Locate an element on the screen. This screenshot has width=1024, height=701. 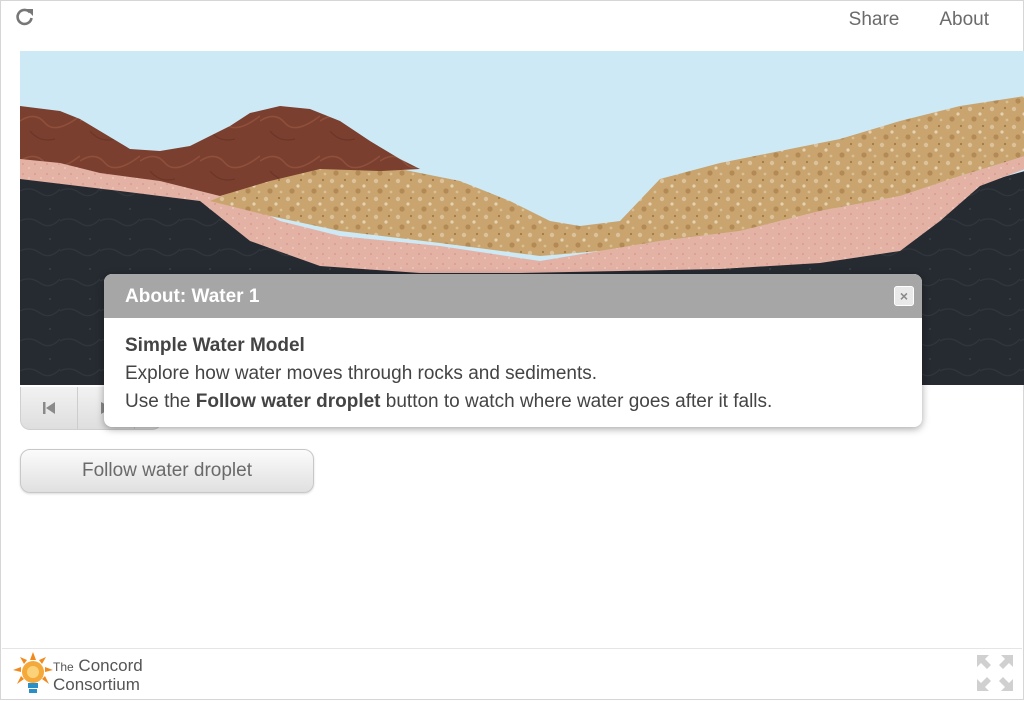
logo-wordmark: The Concord Consortium is located at coordinates (98, 675).